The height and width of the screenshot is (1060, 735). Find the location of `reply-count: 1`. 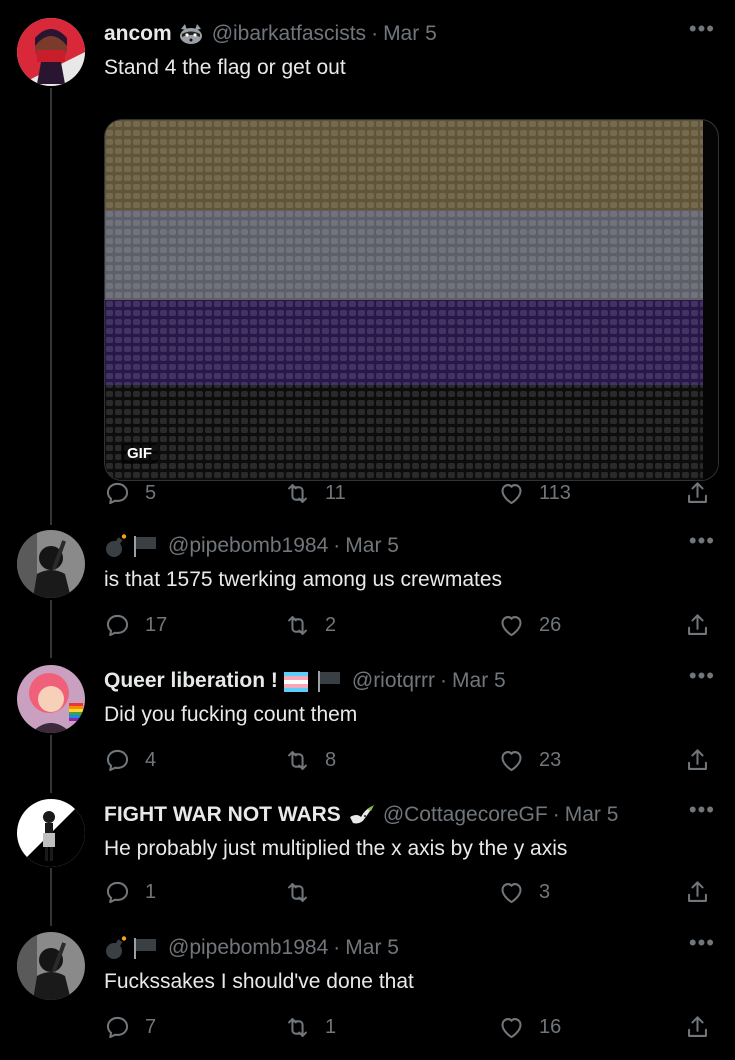

reply-count: 1 is located at coordinates (151, 892).